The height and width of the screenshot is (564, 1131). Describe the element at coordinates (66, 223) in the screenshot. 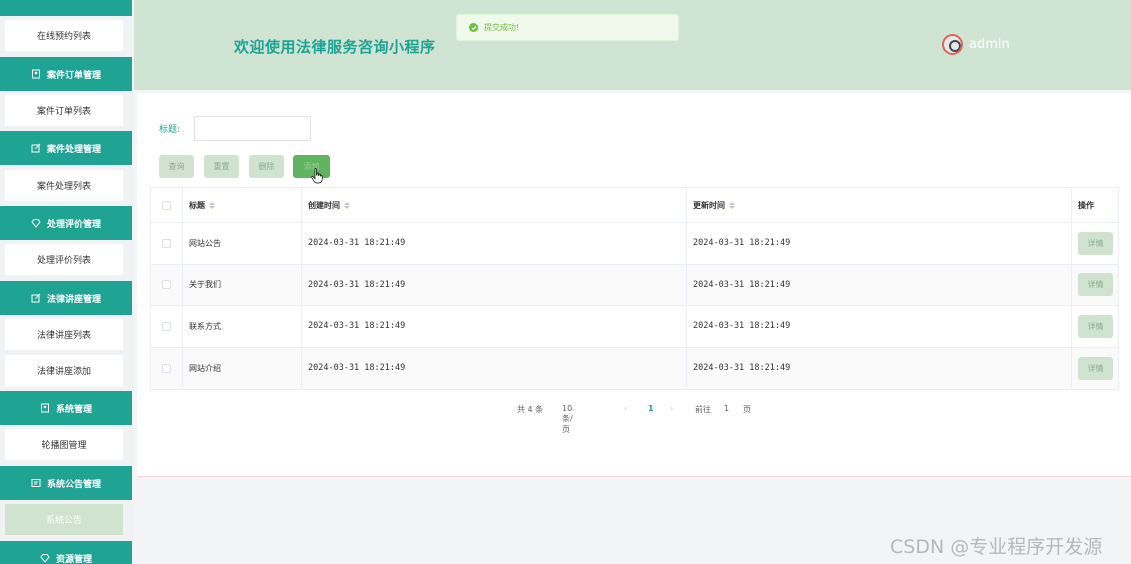

I see `sidebar-section-reviews: 处理评价管理` at that location.